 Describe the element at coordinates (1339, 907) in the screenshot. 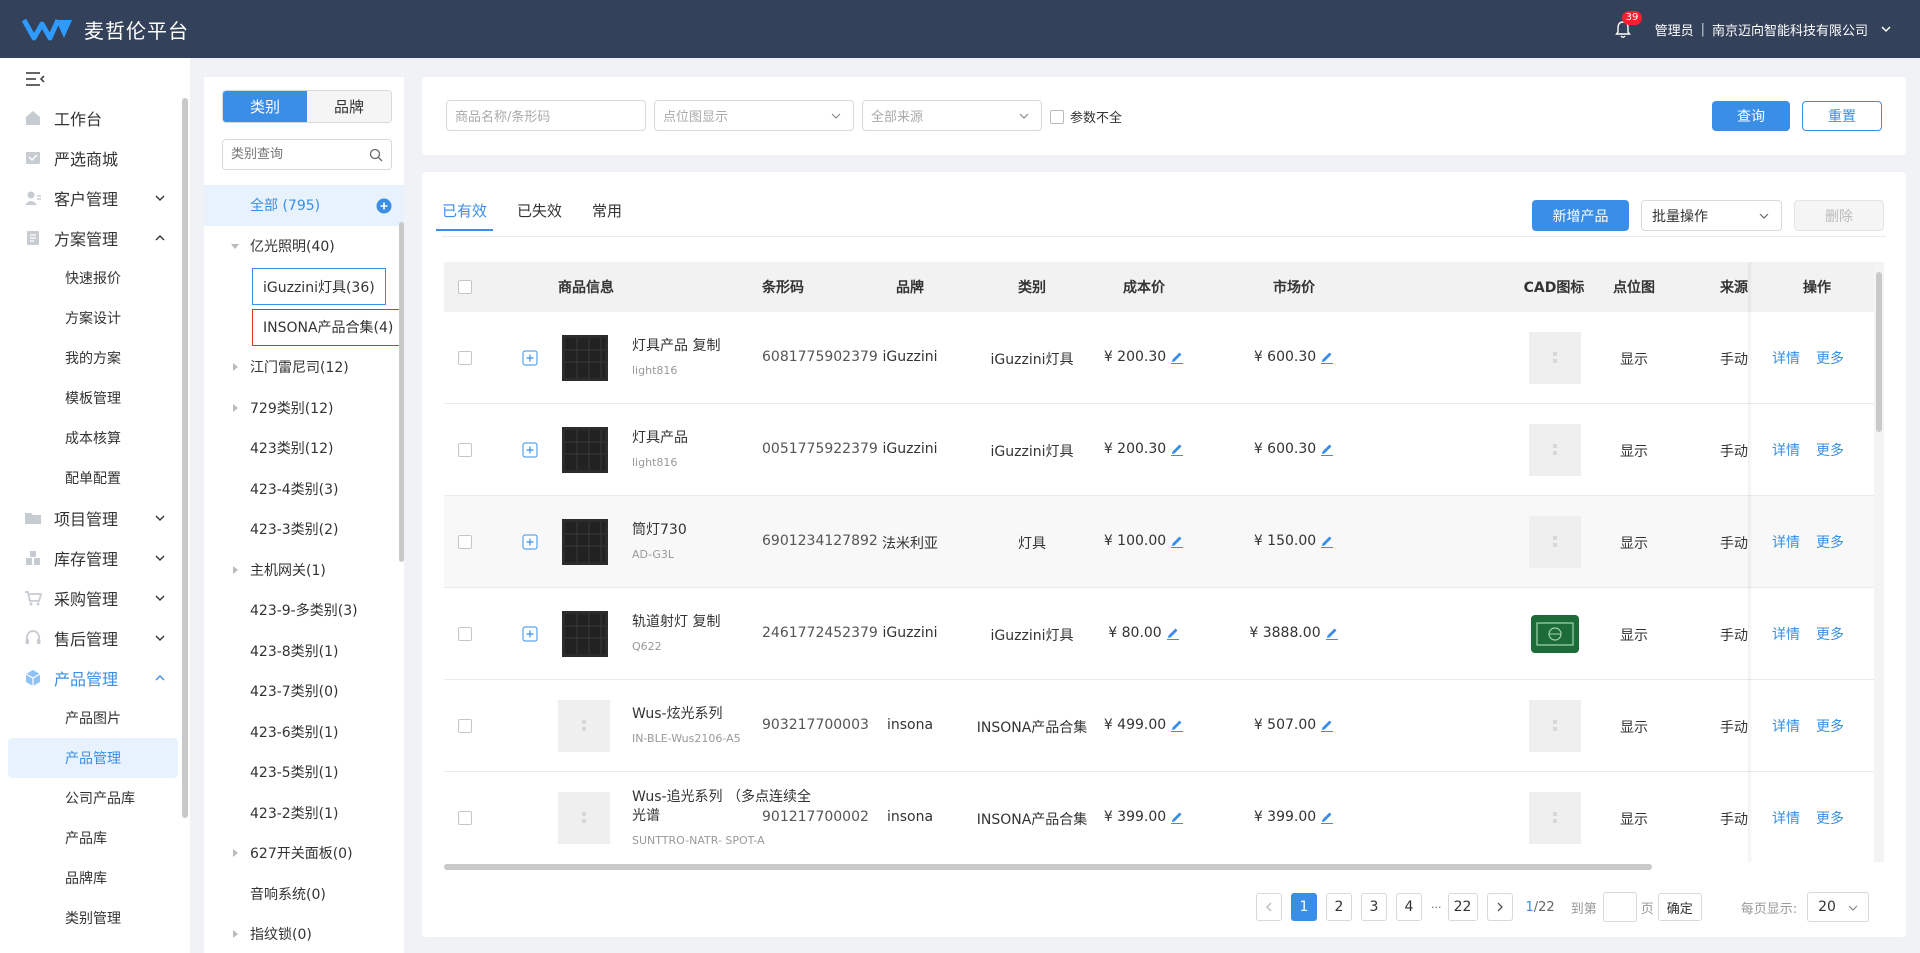

I see `page-2: 2` at that location.